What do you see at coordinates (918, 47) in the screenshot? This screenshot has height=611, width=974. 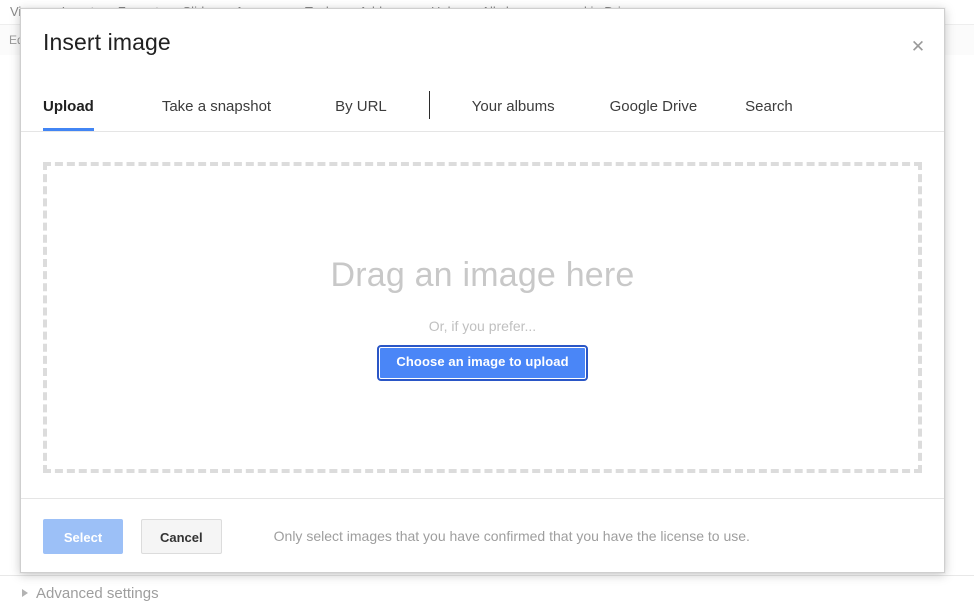 I see `close-icon: ✕` at bounding box center [918, 47].